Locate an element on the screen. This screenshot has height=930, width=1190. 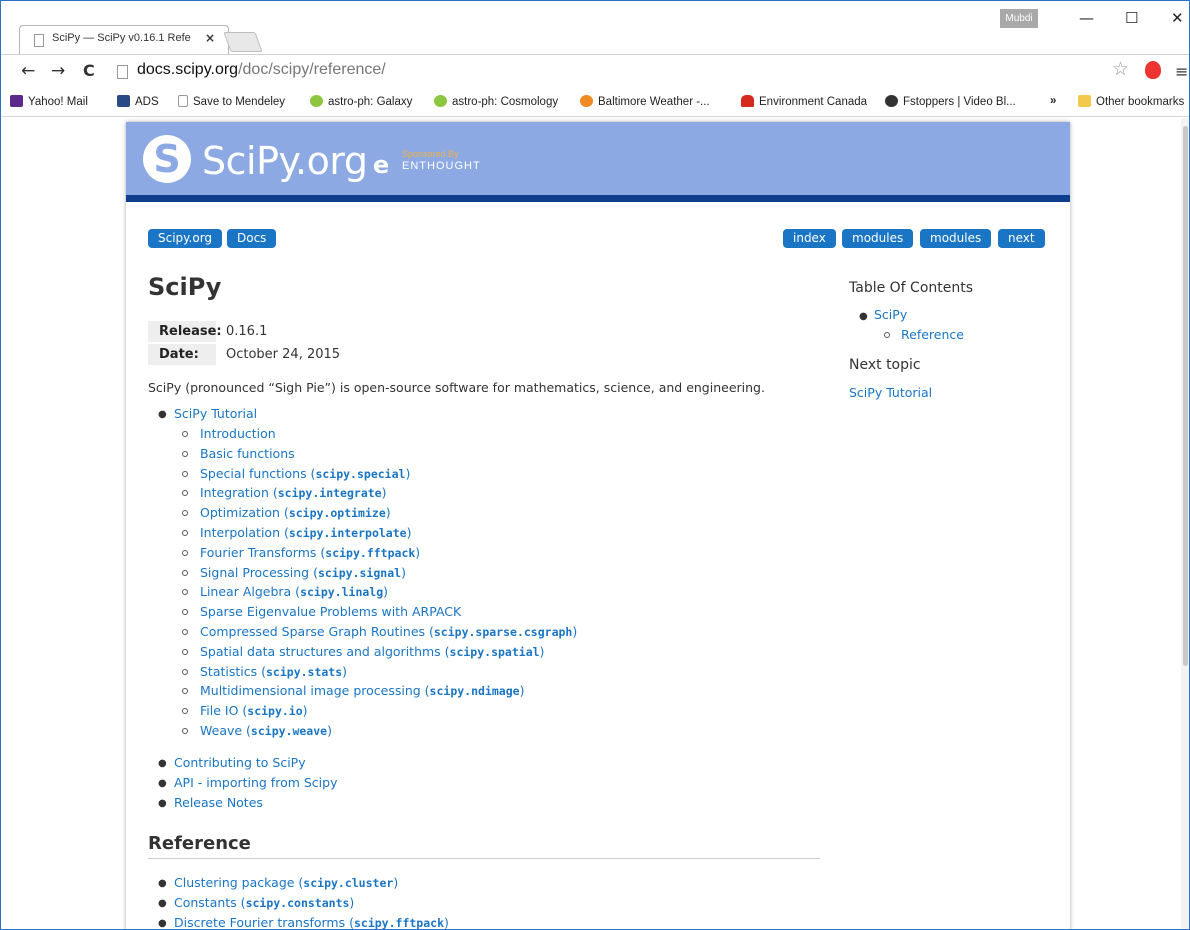
toc-link-item: Release Notes is located at coordinates (218, 803).